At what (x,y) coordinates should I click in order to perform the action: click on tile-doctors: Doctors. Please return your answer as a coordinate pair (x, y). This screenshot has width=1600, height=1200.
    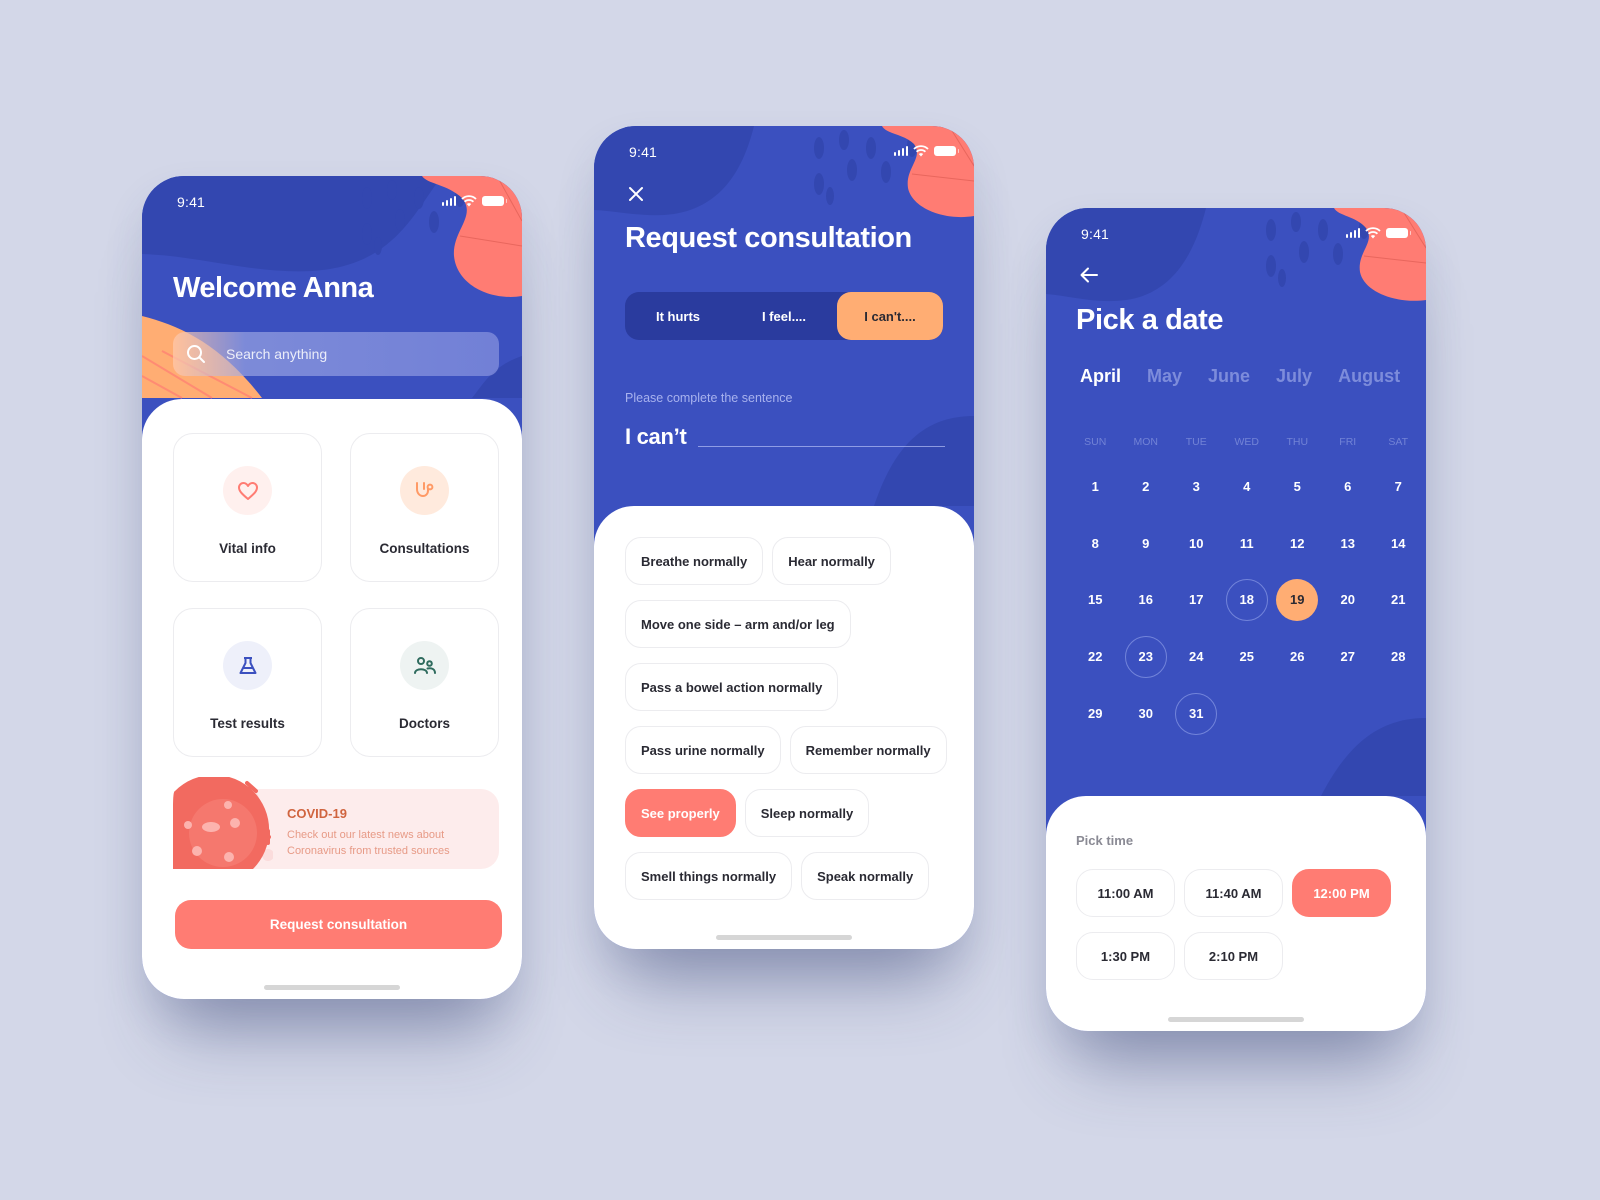
    Looking at the image, I should click on (424, 682).